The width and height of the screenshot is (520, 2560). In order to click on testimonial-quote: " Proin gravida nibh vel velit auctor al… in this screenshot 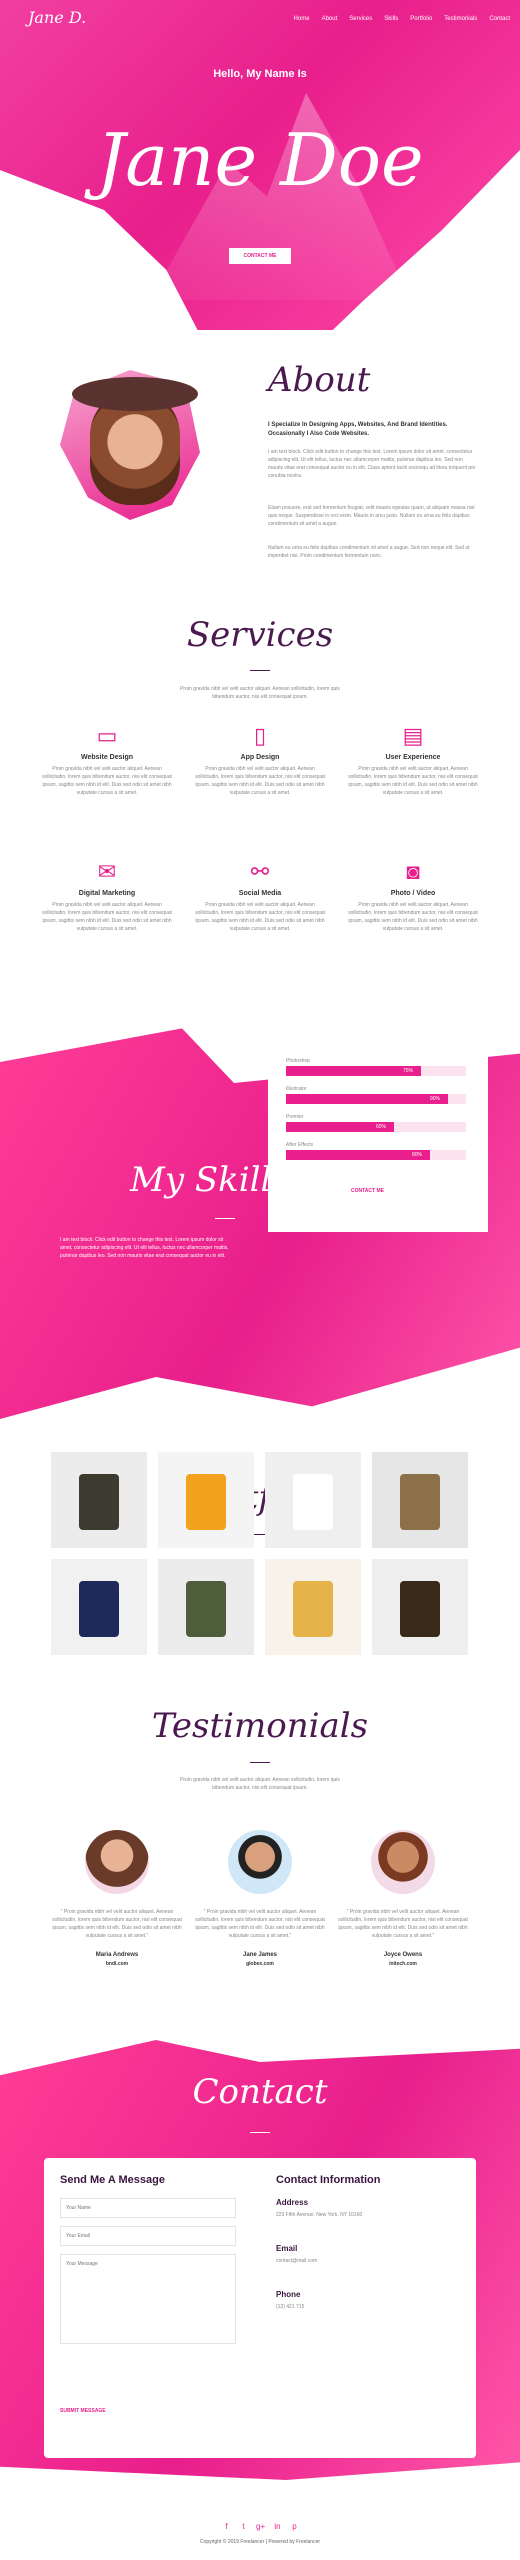, I will do `click(260, 1924)`.